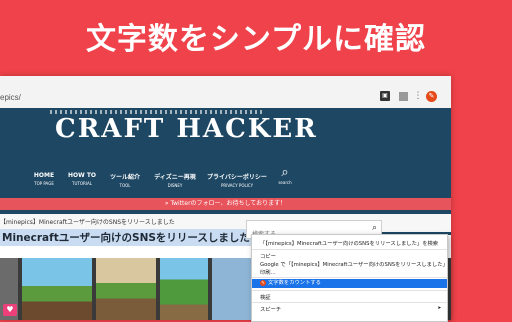 Image resolution: width=512 pixels, height=322 pixels. Describe the element at coordinates (44, 183) in the screenshot. I see `nav-sublabel: TOP PAGE` at that location.